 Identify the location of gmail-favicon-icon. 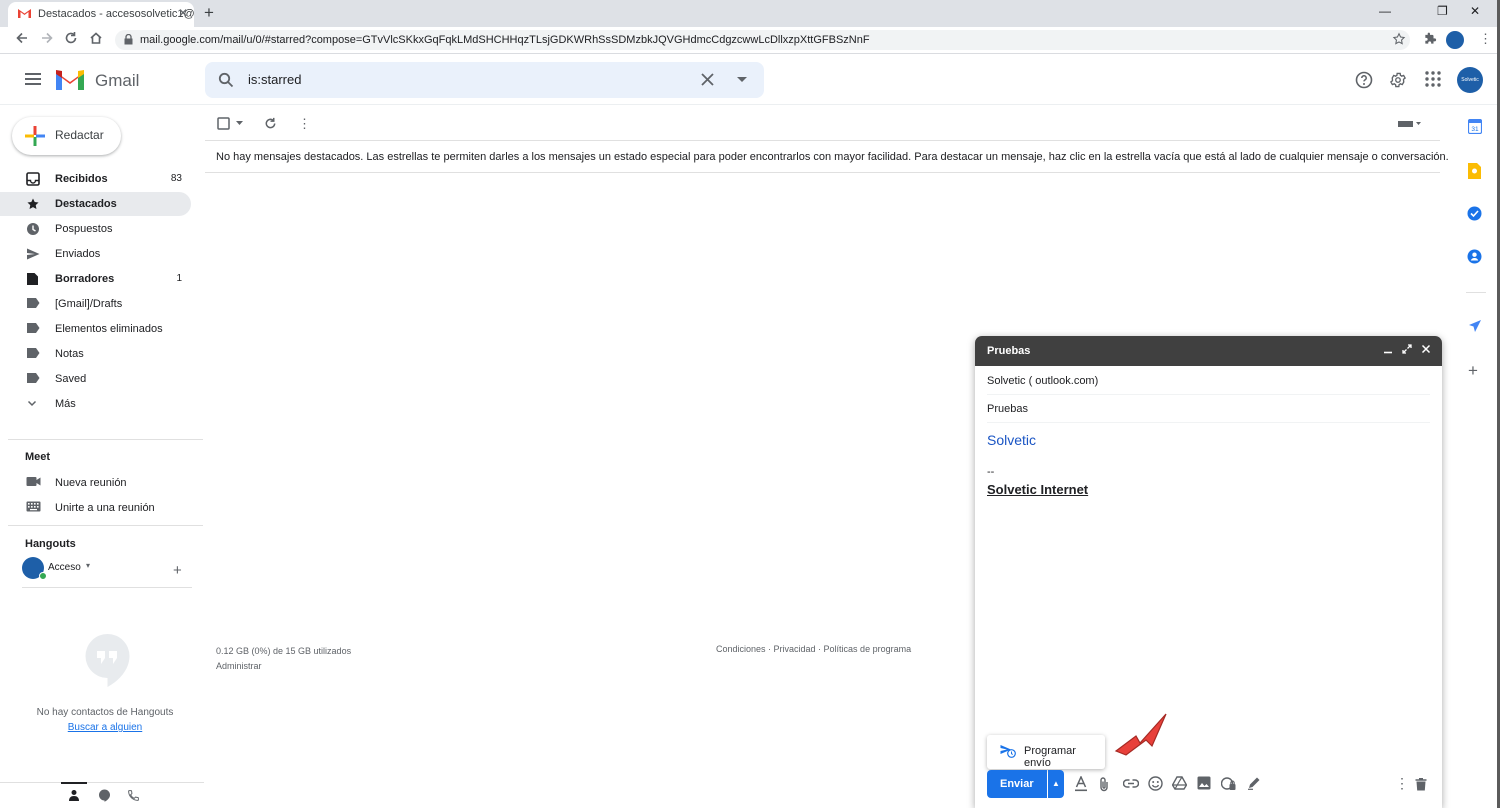
(24, 13).